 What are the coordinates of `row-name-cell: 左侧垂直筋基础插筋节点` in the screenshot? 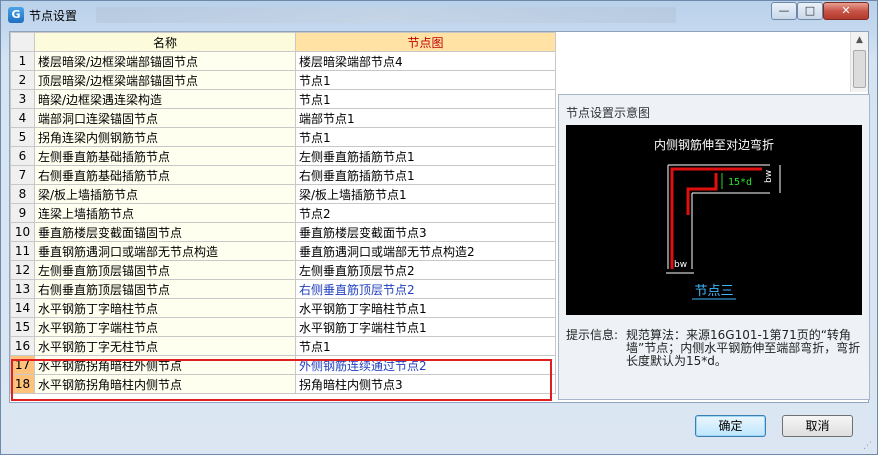 It's located at (165, 156).